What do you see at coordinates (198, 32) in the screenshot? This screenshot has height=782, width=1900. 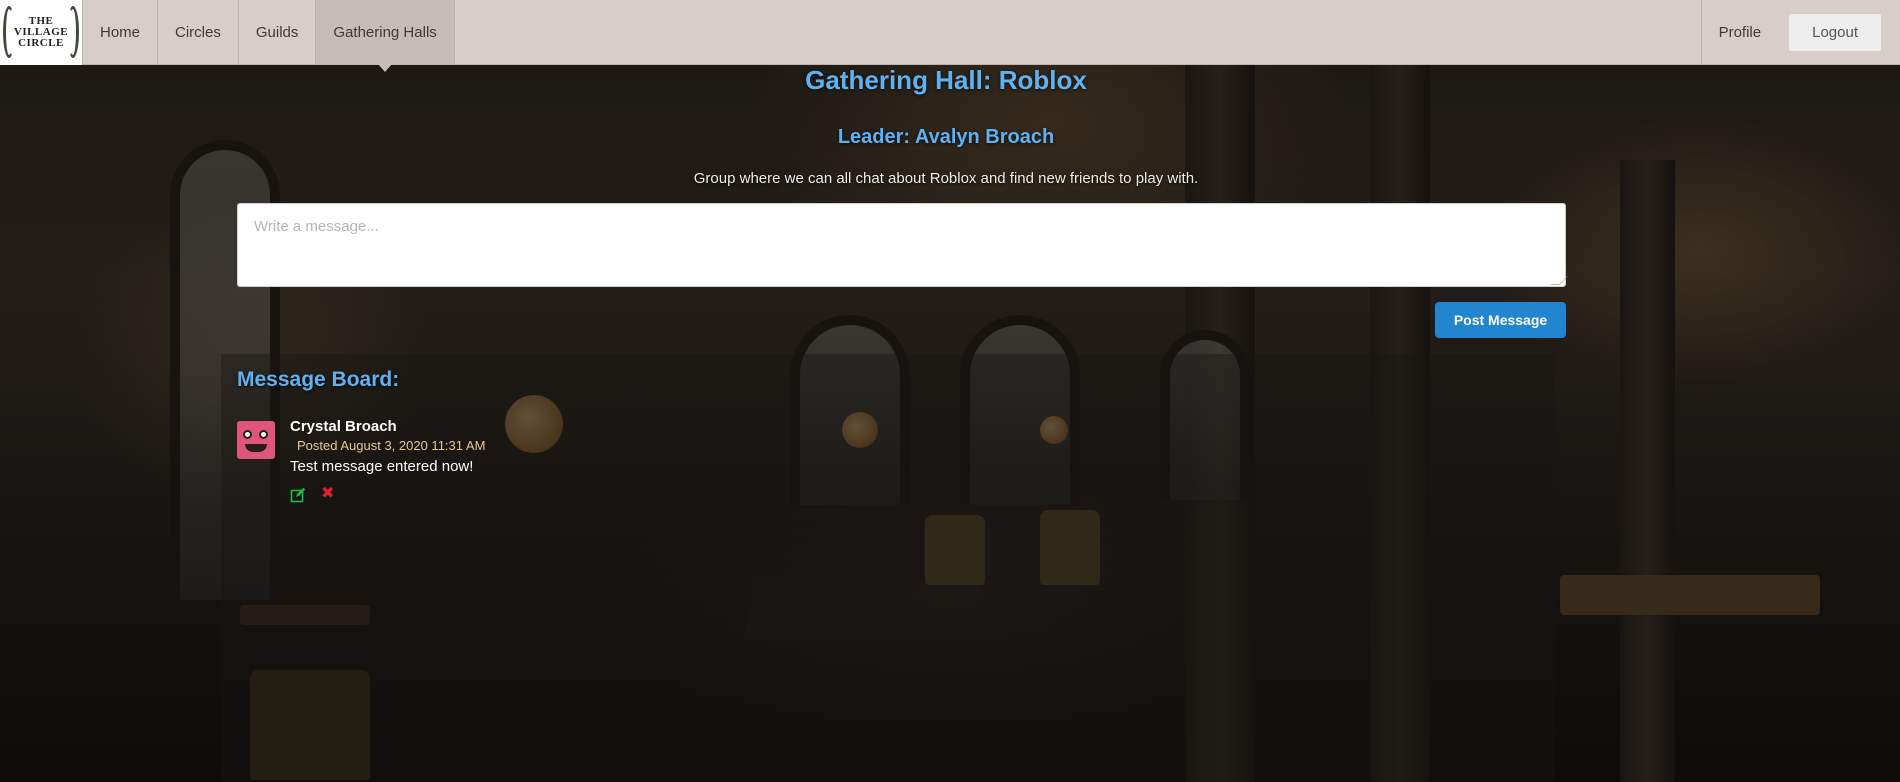 I see `nav-circles: Circles` at bounding box center [198, 32].